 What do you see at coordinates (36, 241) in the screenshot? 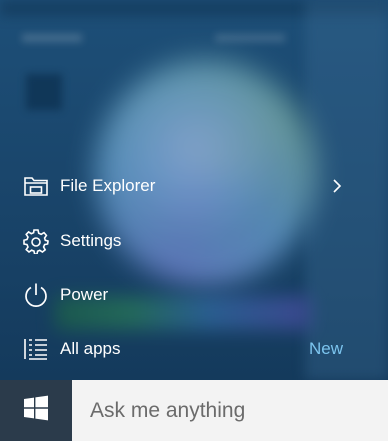
I see `gear-icon` at bounding box center [36, 241].